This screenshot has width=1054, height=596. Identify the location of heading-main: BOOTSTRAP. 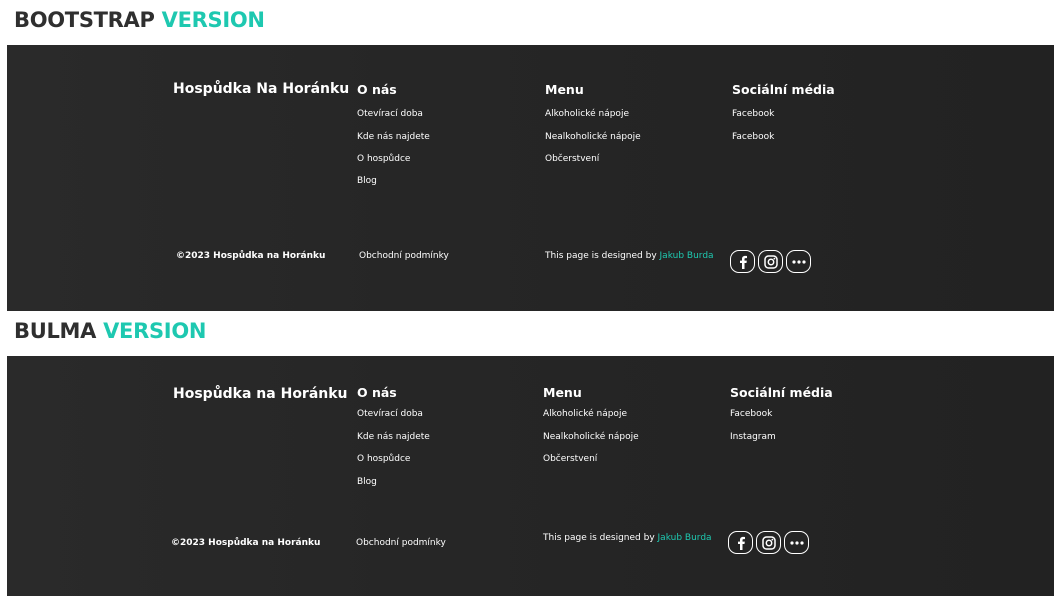
(84, 20).